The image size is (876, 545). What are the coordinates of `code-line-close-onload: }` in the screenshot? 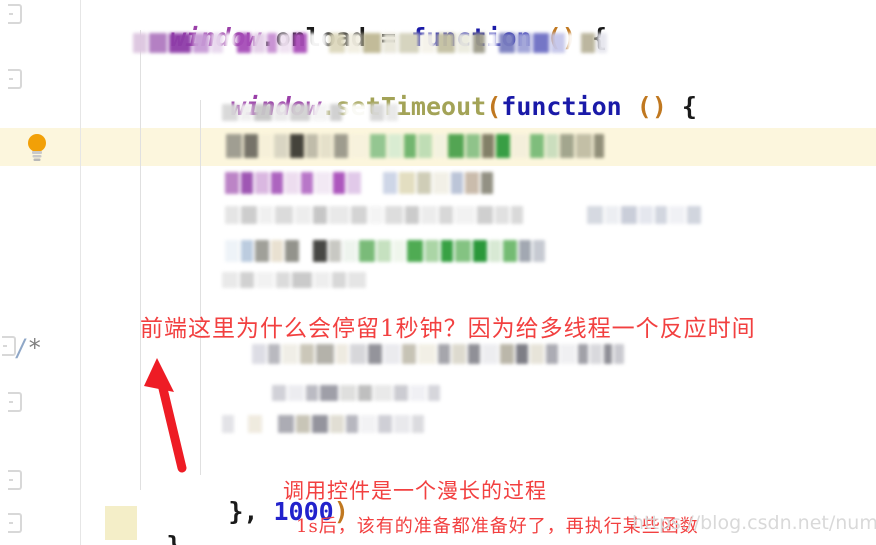 It's located at (128, 526).